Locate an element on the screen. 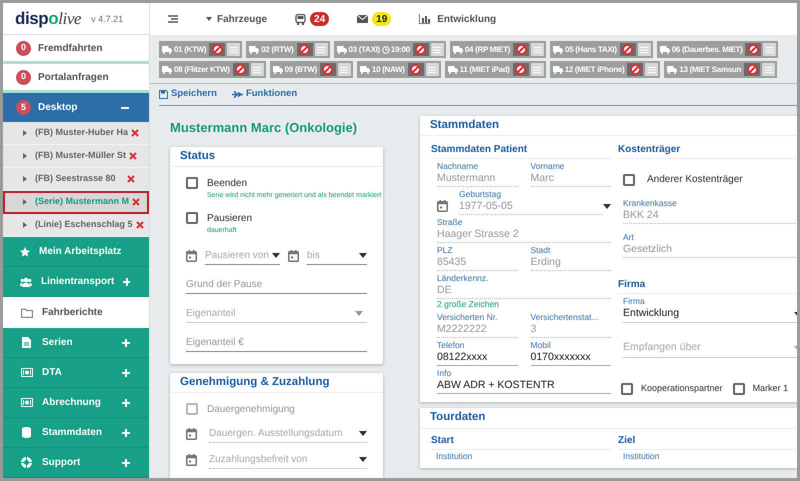  desktop-entry: (FB) Muster-Müller St is located at coordinates (76, 156).